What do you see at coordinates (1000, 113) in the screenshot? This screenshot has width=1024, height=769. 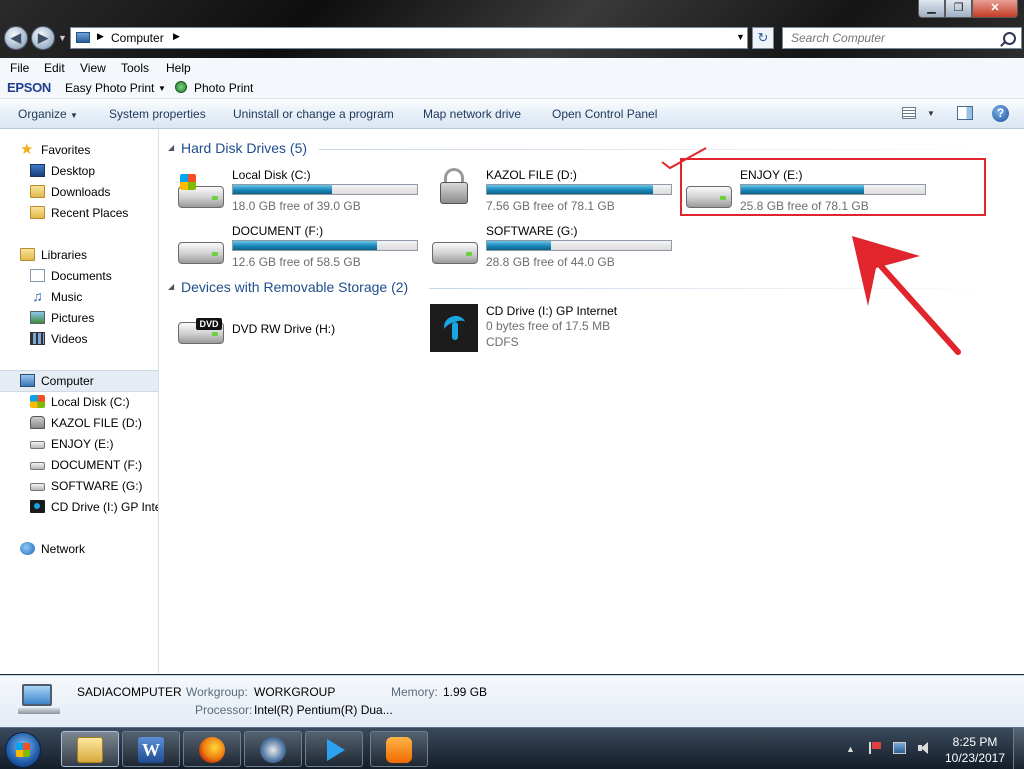 I see `help-icon: ?` at bounding box center [1000, 113].